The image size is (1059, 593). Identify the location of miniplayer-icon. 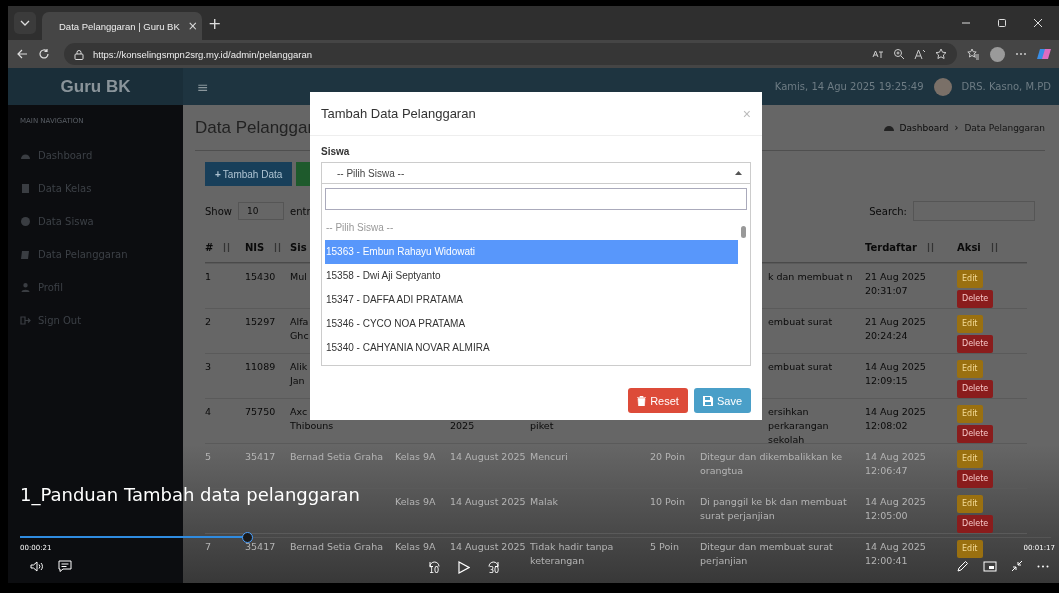
(990, 566).